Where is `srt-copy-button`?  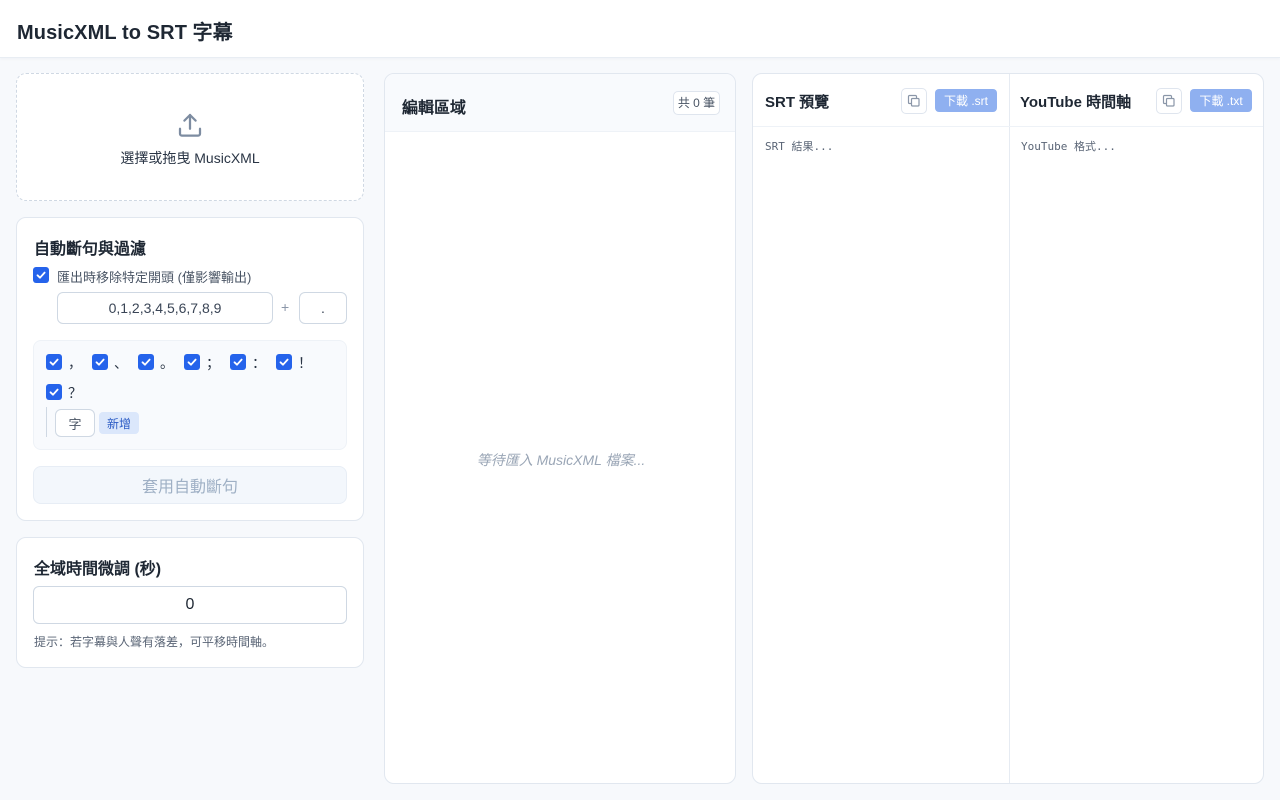
srt-copy-button is located at coordinates (914, 101).